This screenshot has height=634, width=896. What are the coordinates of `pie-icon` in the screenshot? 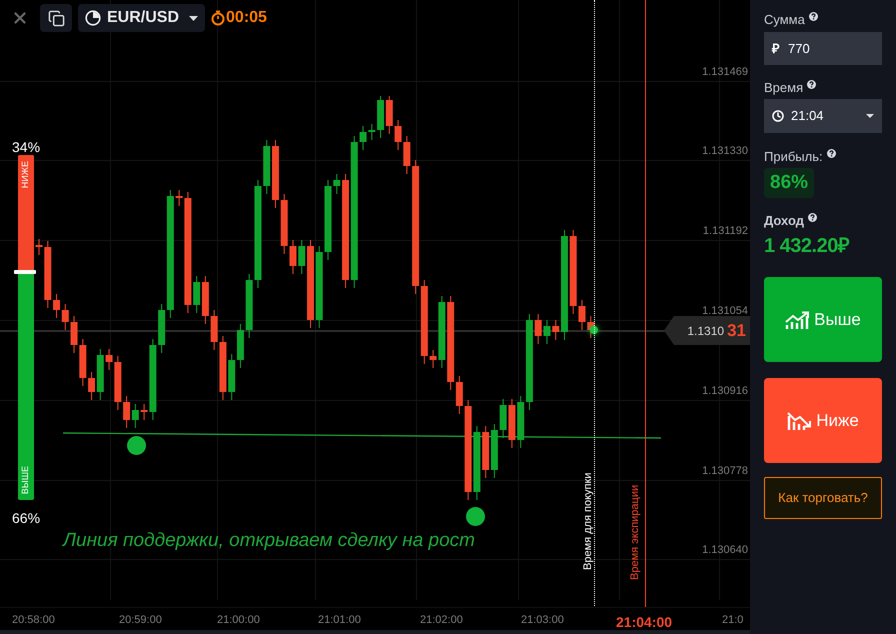 It's located at (93, 18).